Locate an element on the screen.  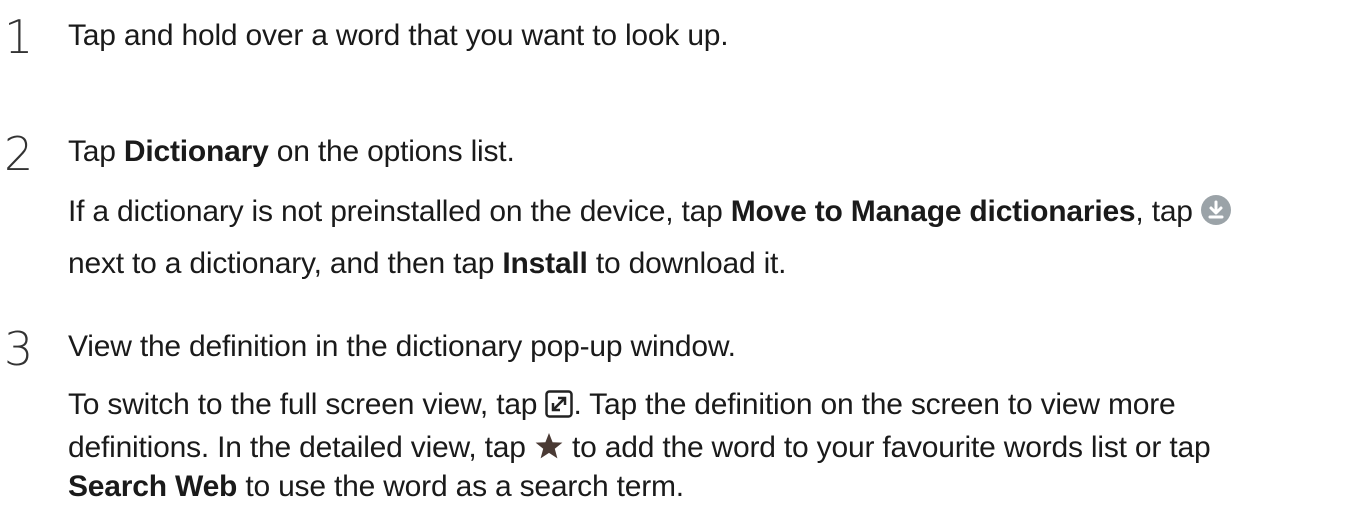
expand-icon is located at coordinates (559, 404).